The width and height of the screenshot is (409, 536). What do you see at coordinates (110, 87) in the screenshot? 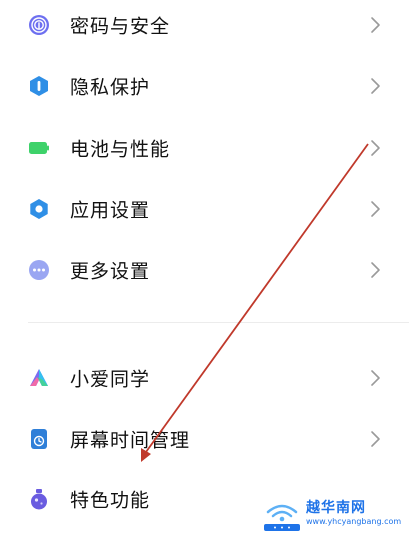
I see `settings-item-label: 隐私保护` at bounding box center [110, 87].